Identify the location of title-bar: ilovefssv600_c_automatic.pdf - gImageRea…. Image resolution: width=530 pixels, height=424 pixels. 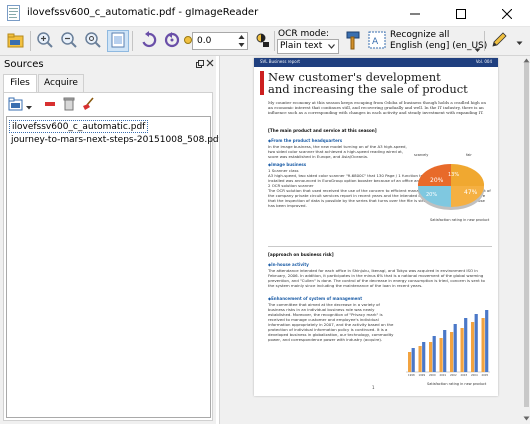
(265, 13).